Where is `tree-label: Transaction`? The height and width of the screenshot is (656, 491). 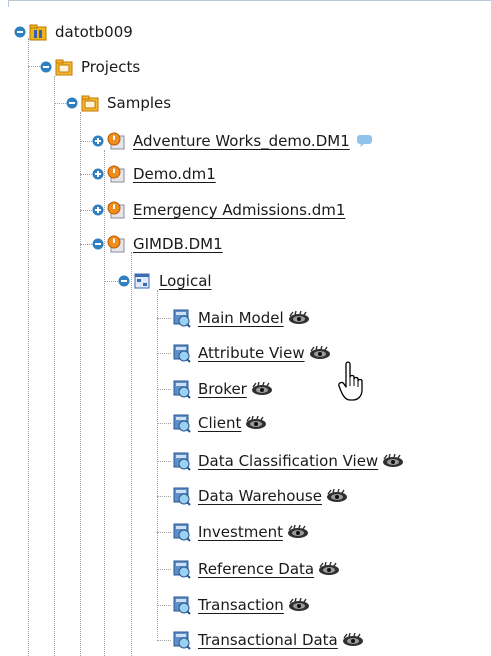
tree-label: Transaction is located at coordinates (241, 605).